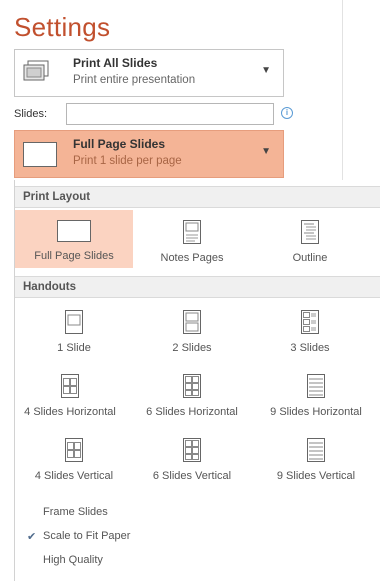  What do you see at coordinates (197, 561) in the screenshot?
I see `menu-item-high-quality: High Quality` at bounding box center [197, 561].